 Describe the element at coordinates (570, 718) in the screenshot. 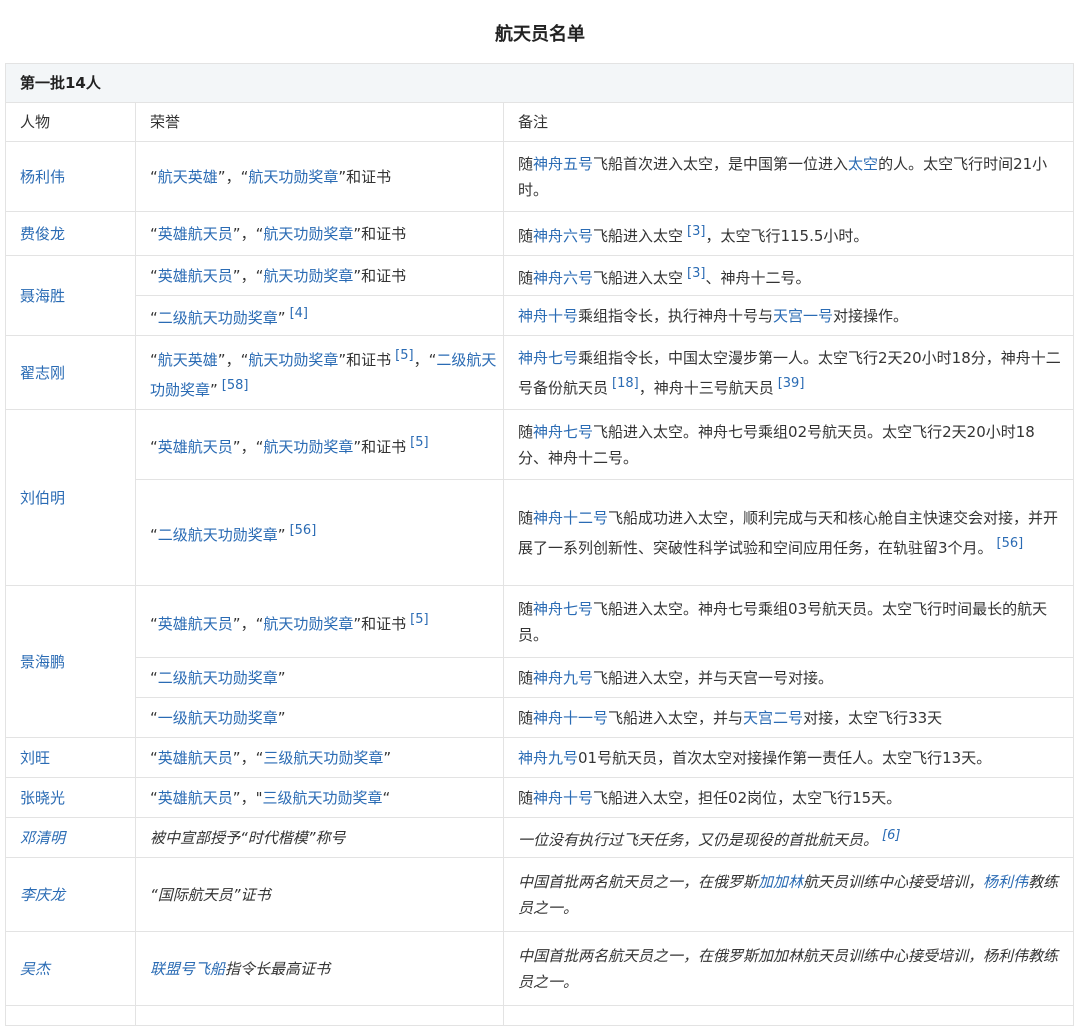

I see `mission-link: 神舟十一号` at that location.